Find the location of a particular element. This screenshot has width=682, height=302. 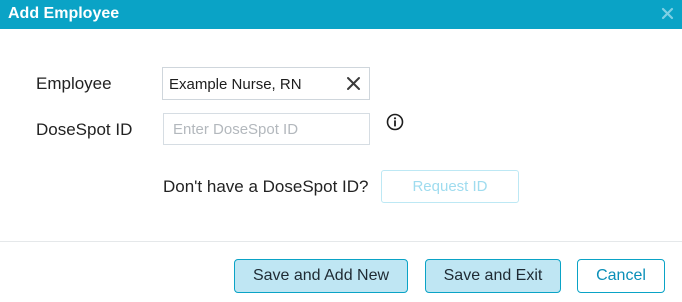

dialog-title: Add Employee is located at coordinates (64, 13).